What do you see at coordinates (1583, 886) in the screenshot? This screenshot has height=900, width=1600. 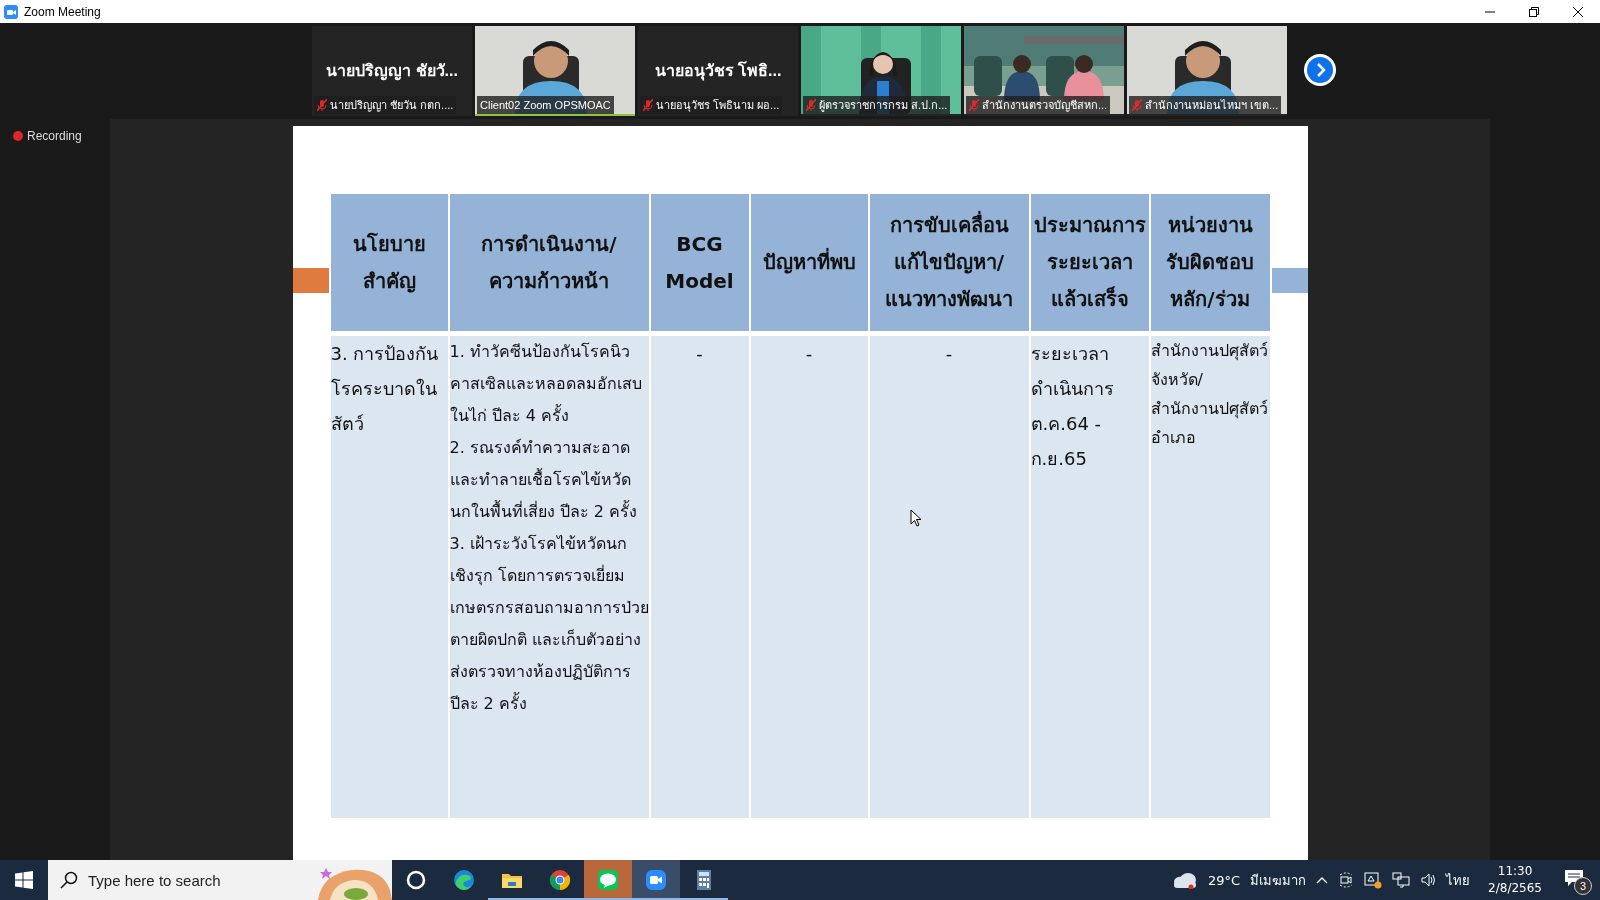 I see `notification-count: 3` at bounding box center [1583, 886].